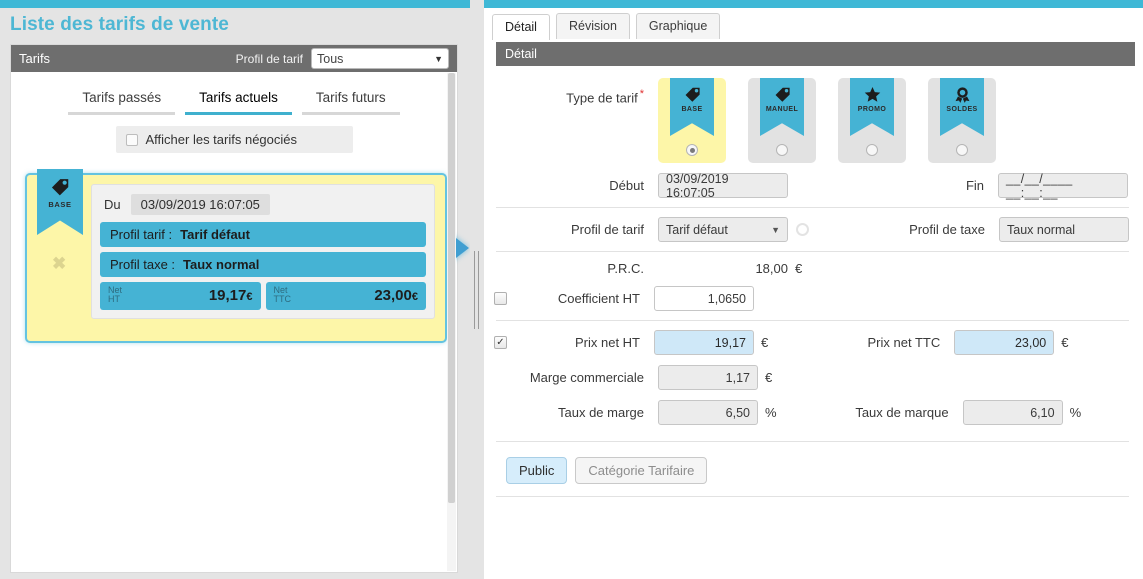 This screenshot has width=1143, height=579. I want to click on net-ttc-label: Net TTC, so click(282, 295).